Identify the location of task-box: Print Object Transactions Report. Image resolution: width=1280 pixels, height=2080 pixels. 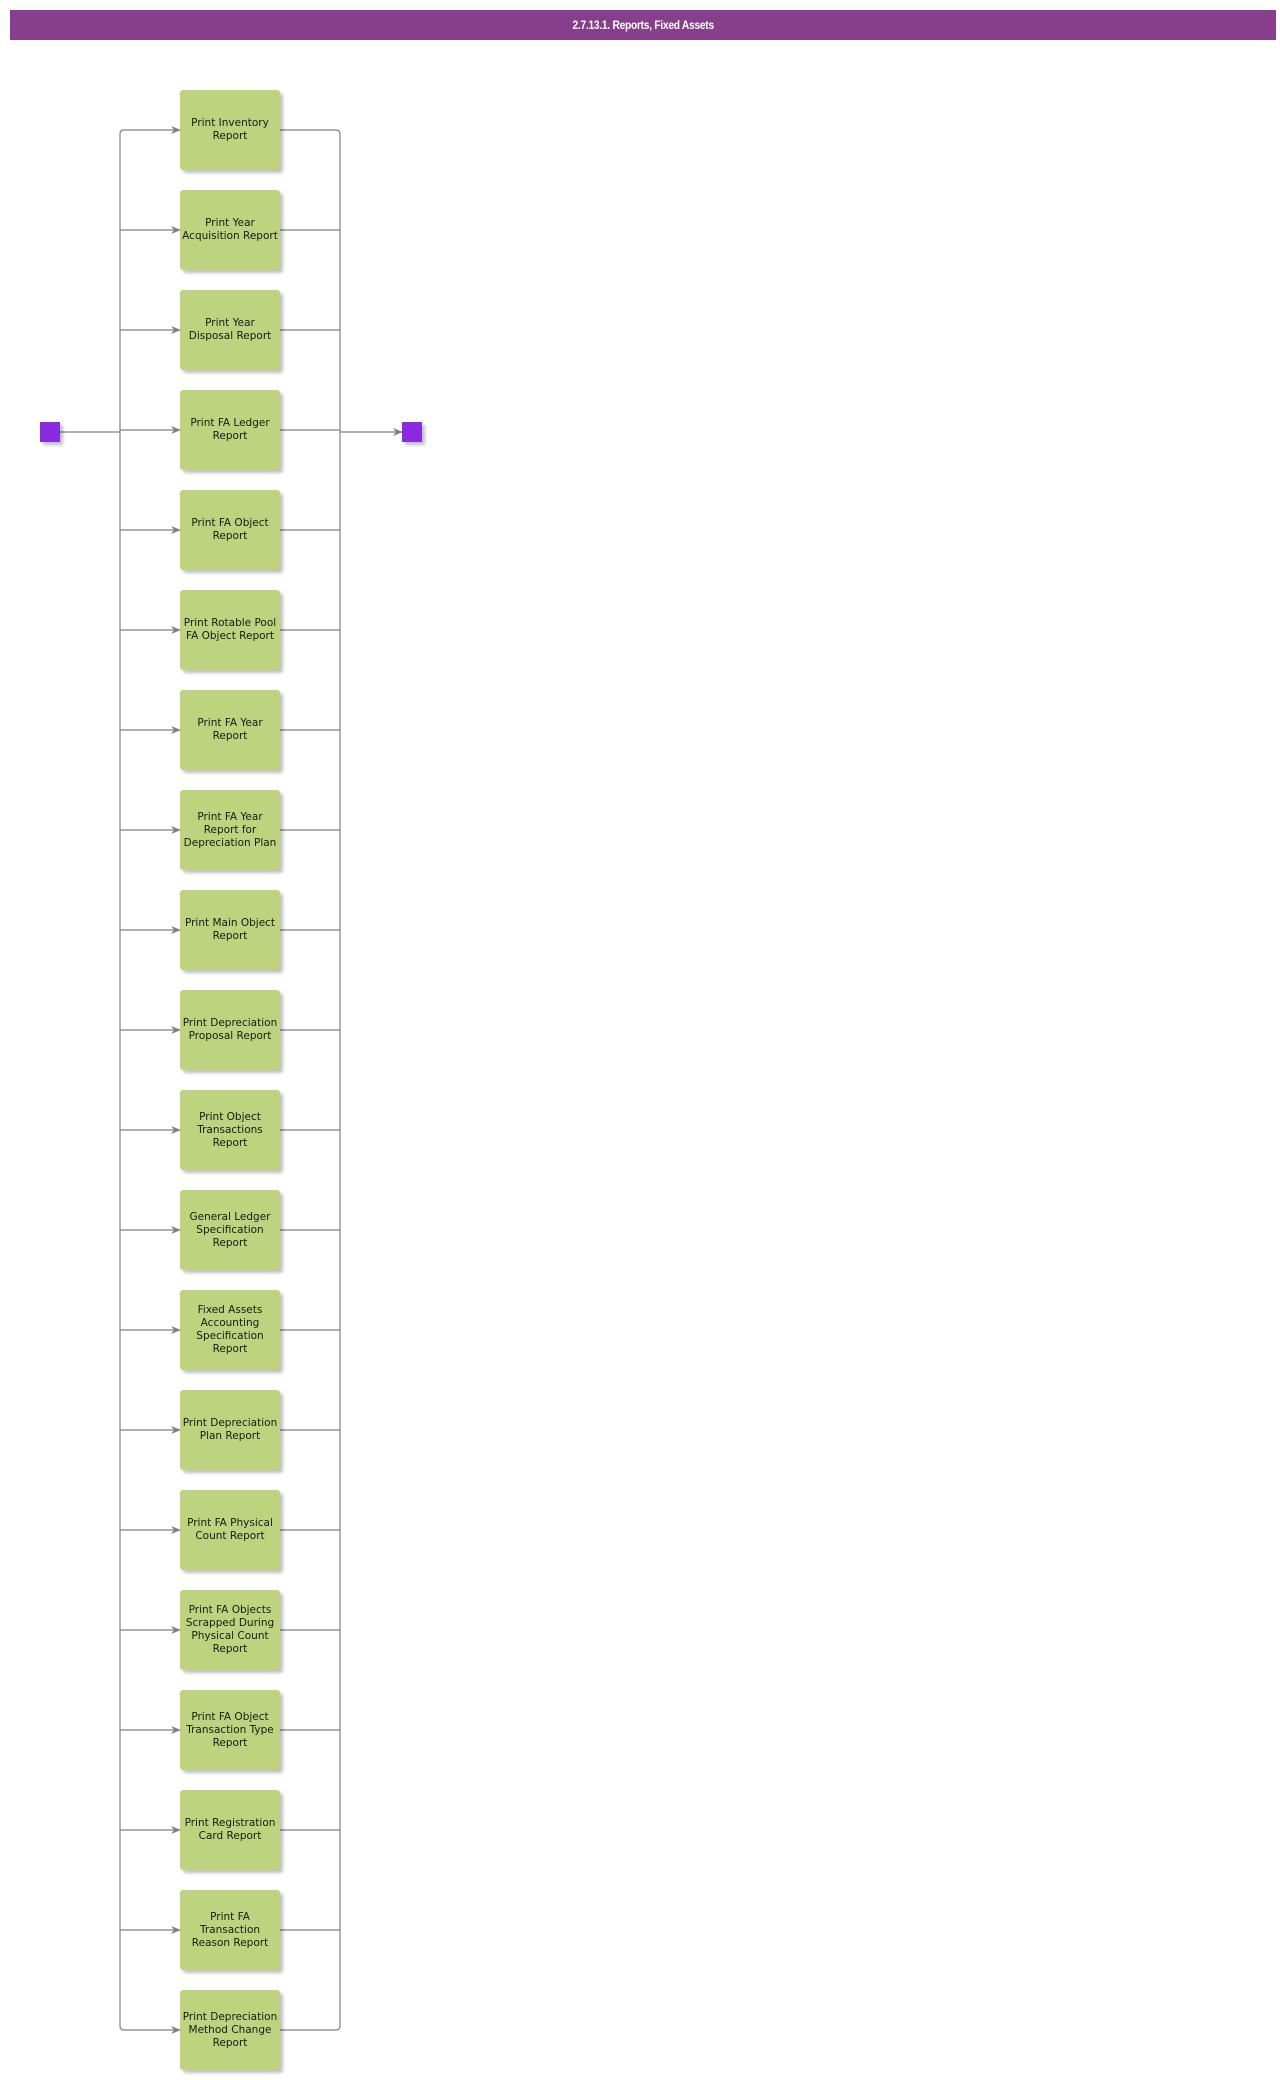
(230, 1130).